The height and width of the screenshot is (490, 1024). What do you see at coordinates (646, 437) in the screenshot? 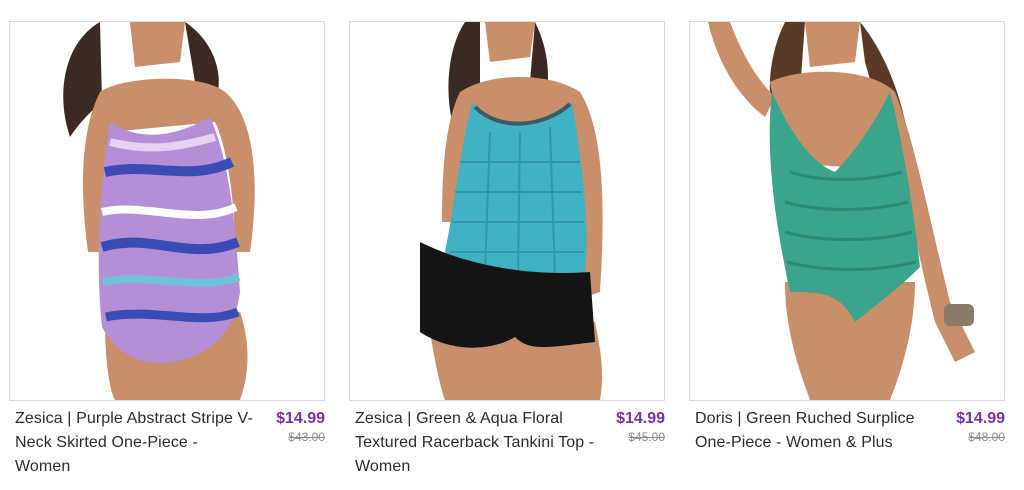
I see `original-price: $45.00` at bounding box center [646, 437].